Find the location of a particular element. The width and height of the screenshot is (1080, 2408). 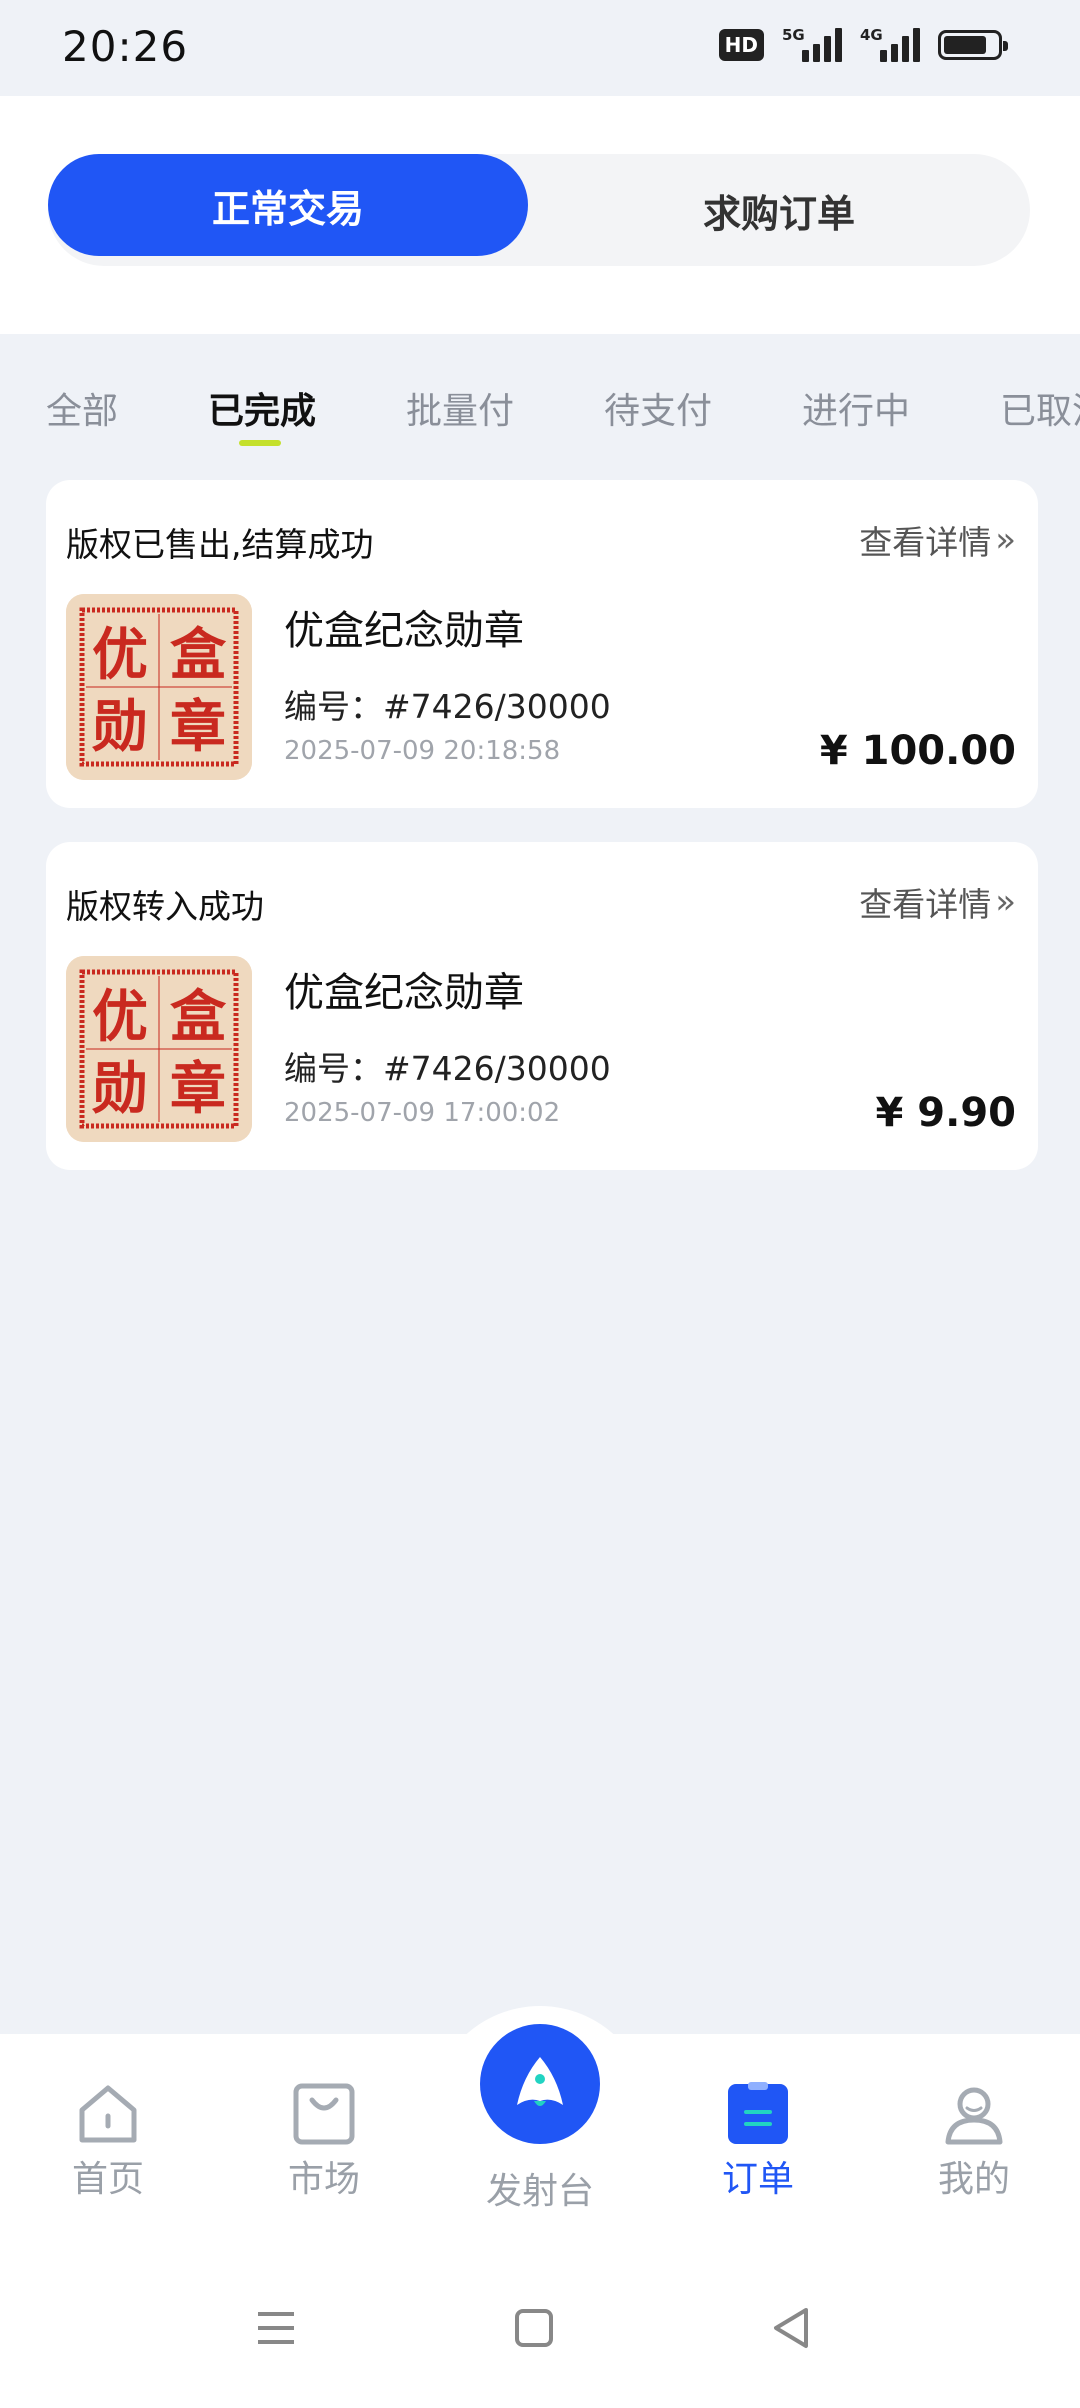

order-status-tabs: 全部 已完成 批量付 待支付 进行中 已取消 is located at coordinates (540, 394).